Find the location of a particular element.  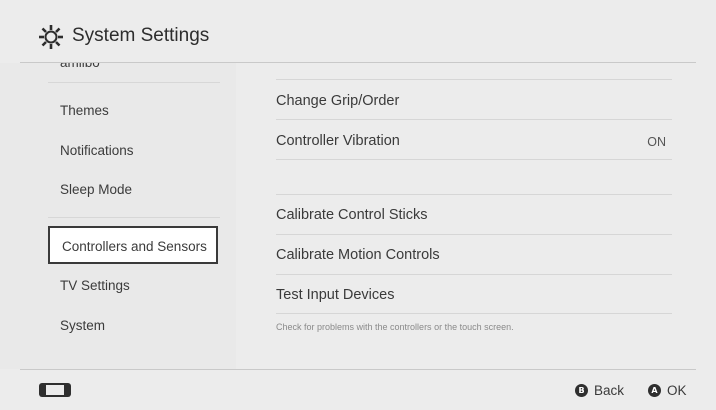

ok-label: OK is located at coordinates (677, 390).